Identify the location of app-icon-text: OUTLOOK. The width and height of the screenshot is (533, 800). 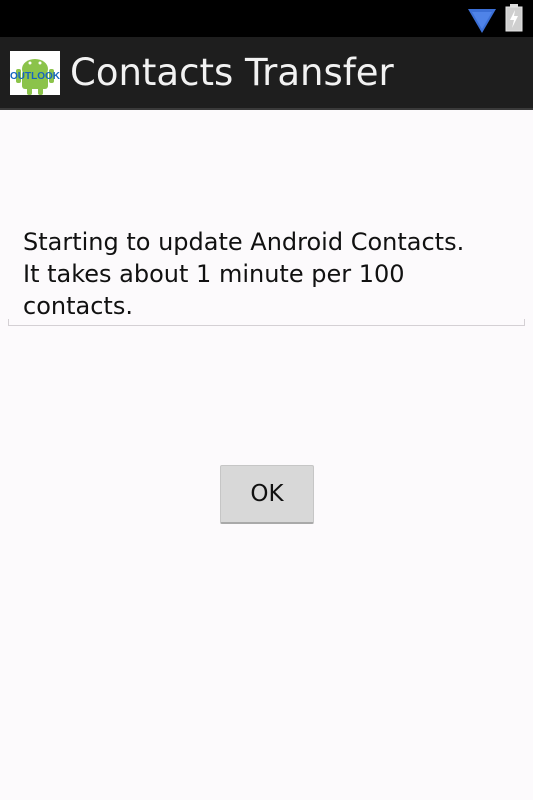
(35, 76).